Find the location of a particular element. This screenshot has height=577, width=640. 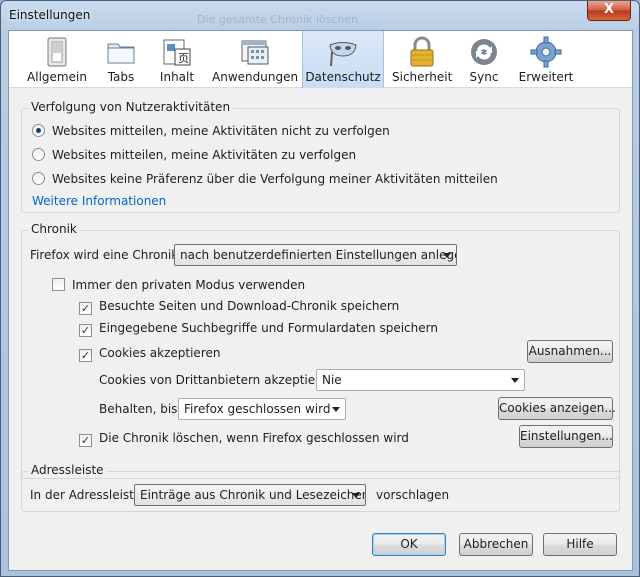

tab-datenschutz: Datenschutz is located at coordinates (343, 59).